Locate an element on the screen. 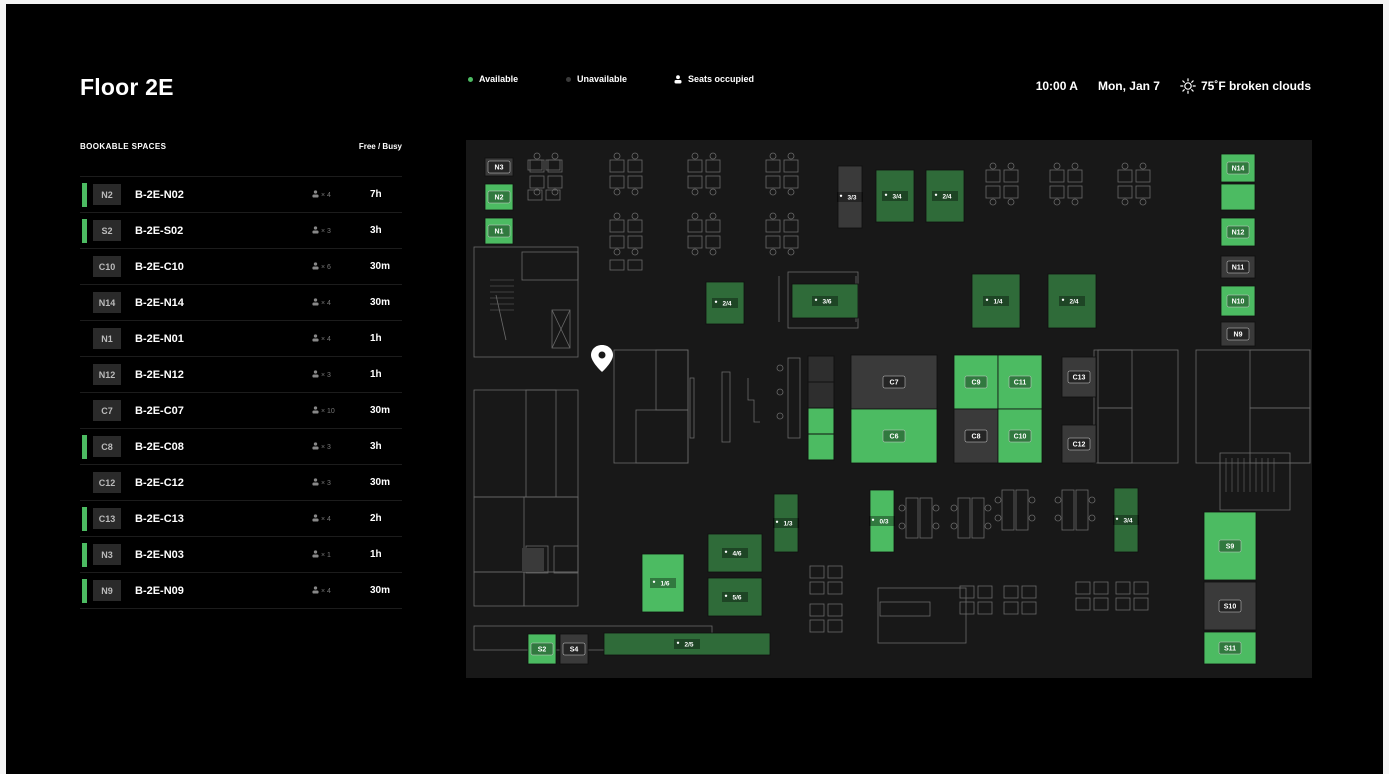 The width and height of the screenshot is (1389, 774). room-label: C11 is located at coordinates (1020, 383).